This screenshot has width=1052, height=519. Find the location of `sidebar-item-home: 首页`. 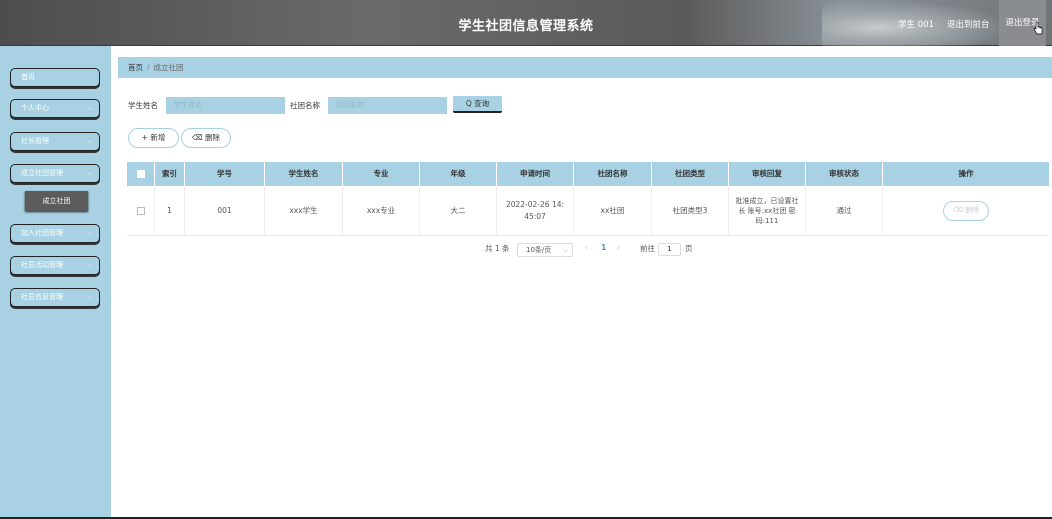

sidebar-item-home: 首页 is located at coordinates (55, 77).